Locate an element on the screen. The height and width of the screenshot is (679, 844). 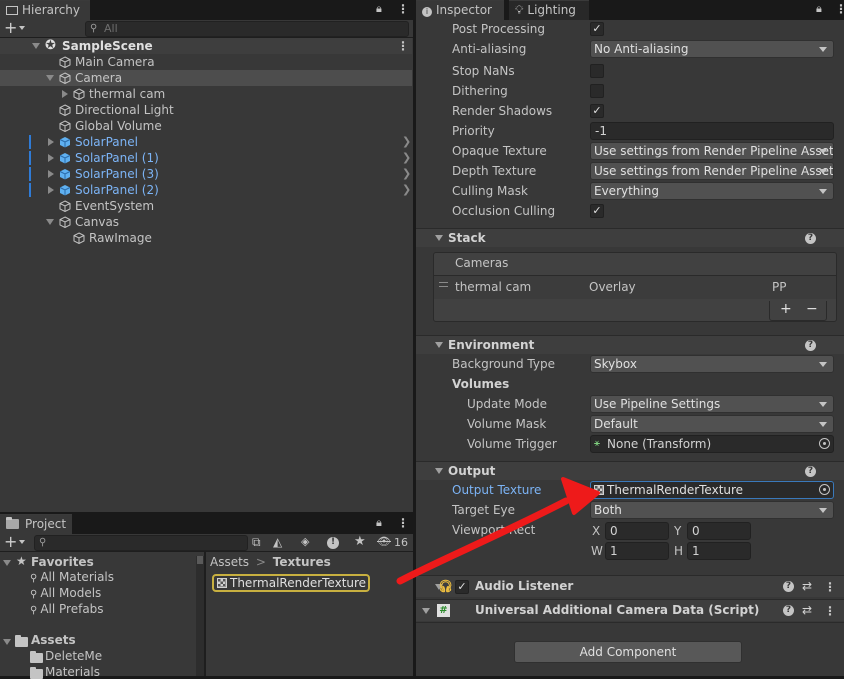
hierarchy-item-solarpanel-3: SolarPanel (3) ❯ is located at coordinates (206, 174).